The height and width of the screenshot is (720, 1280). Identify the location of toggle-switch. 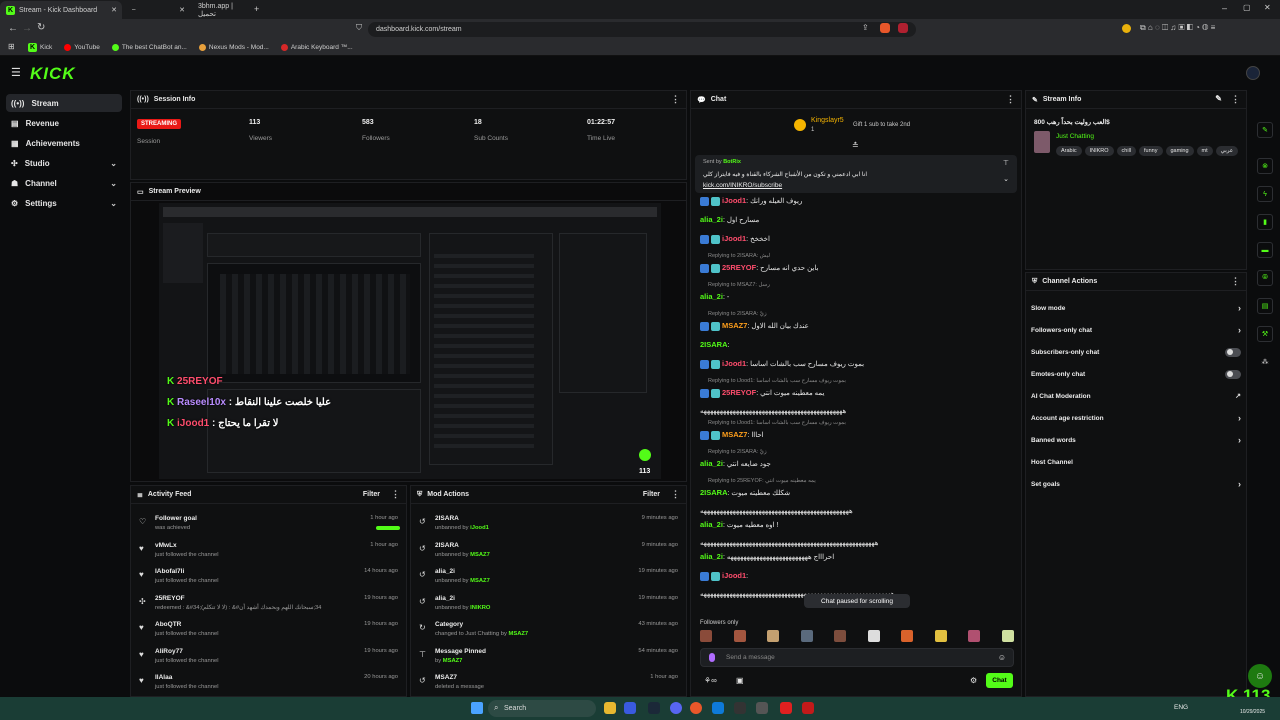
(1233, 374).